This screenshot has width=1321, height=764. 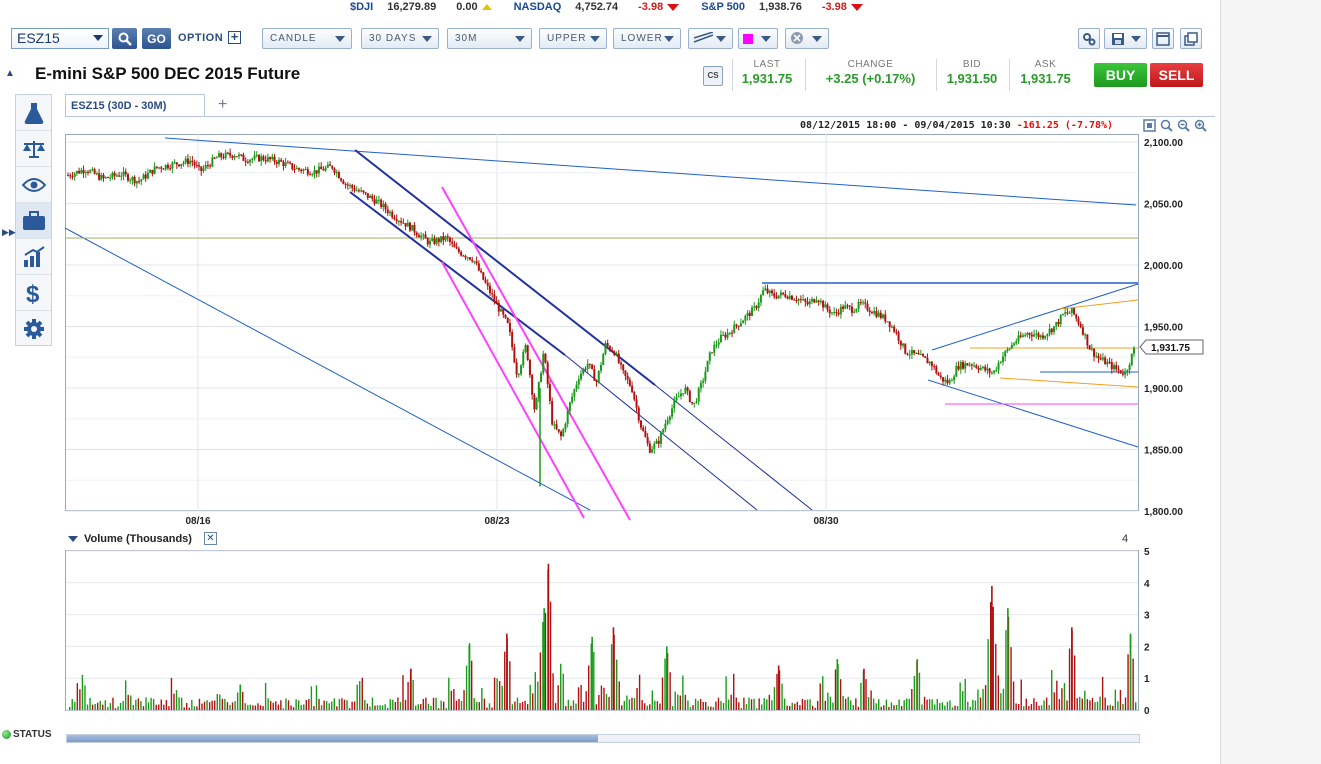 What do you see at coordinates (1166, 125) in the screenshot?
I see `zoom-reset-icon` at bounding box center [1166, 125].